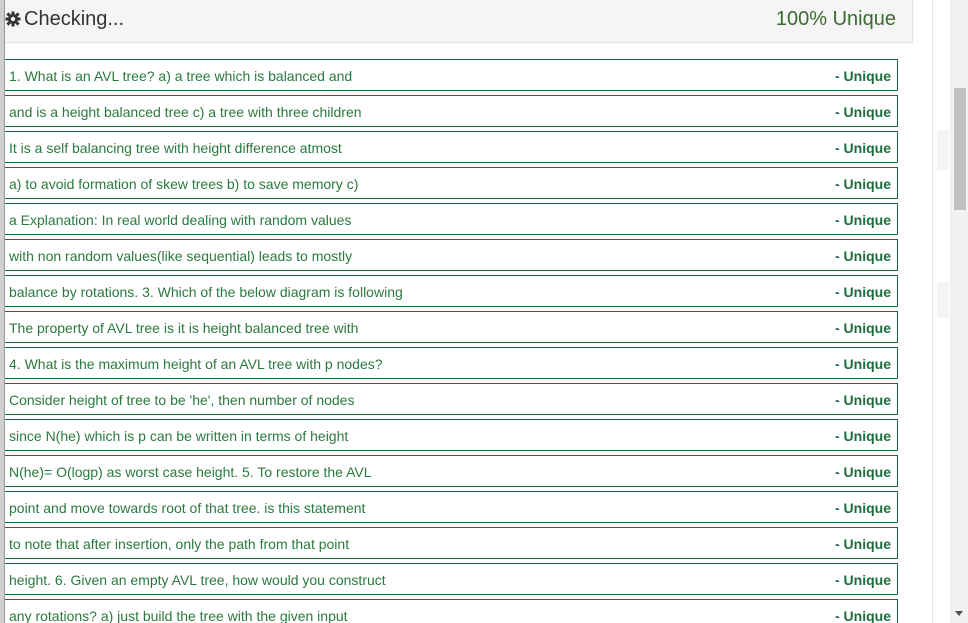 This screenshot has height=623, width=968. Describe the element at coordinates (932, 311) in the screenshot. I see `right-divider` at that location.